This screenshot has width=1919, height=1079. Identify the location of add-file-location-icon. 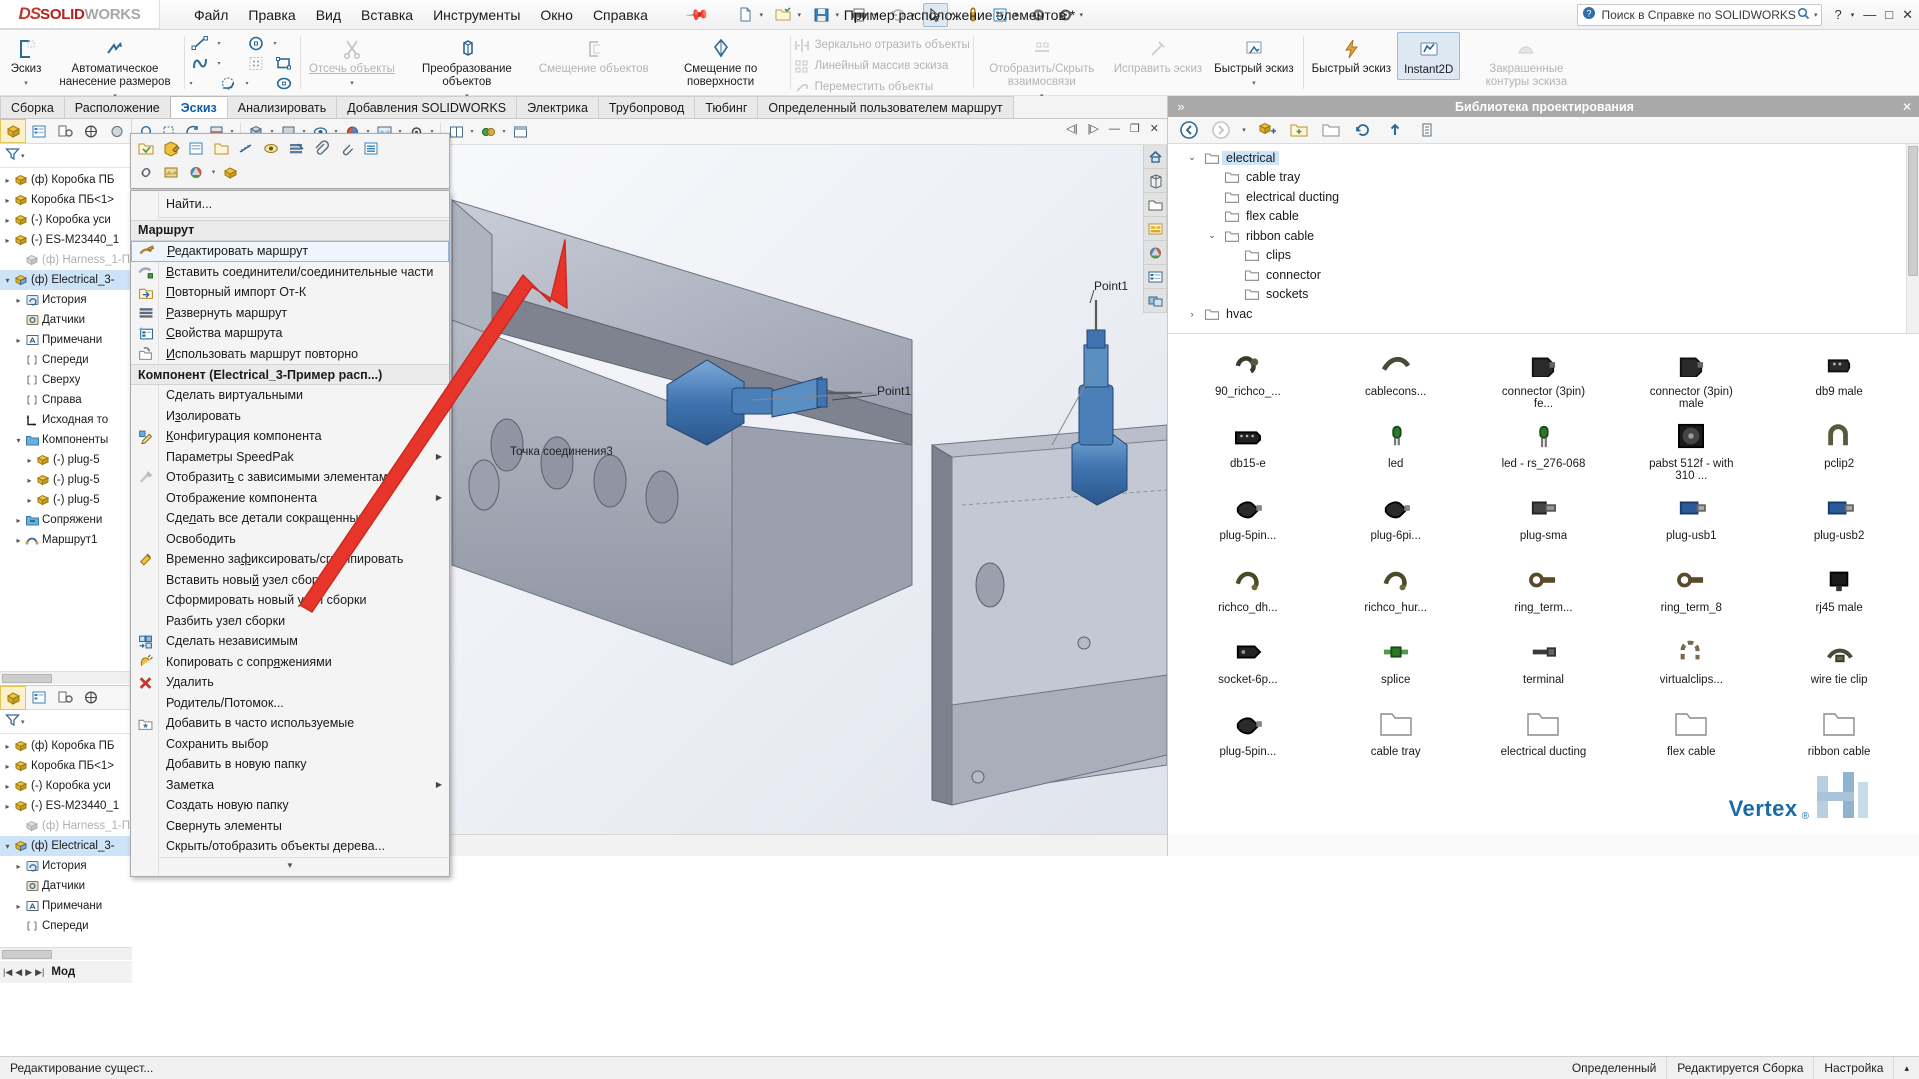
(1299, 130).